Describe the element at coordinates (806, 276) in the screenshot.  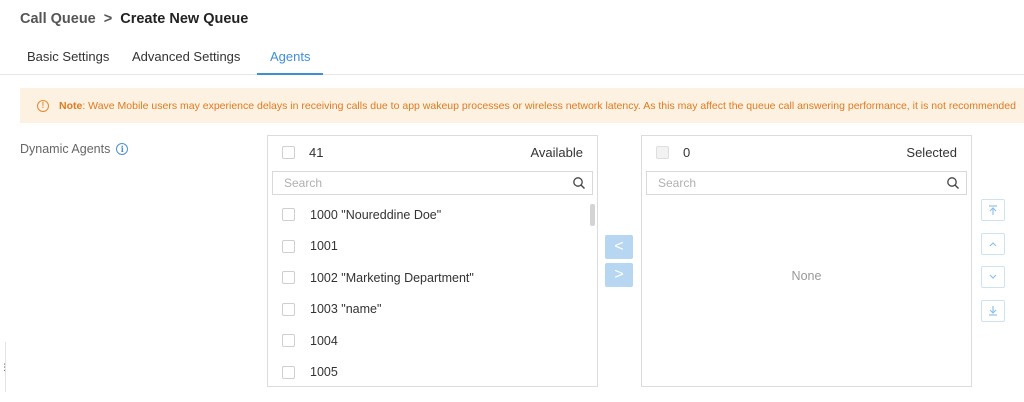
I see `empty-state-text: None` at that location.